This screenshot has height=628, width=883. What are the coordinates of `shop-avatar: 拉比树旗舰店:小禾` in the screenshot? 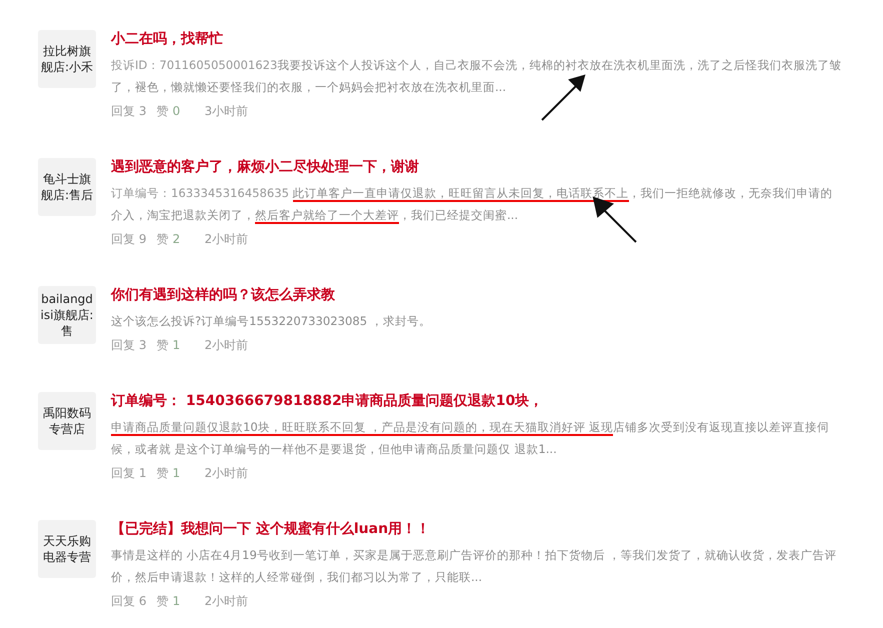 It's located at (67, 59).